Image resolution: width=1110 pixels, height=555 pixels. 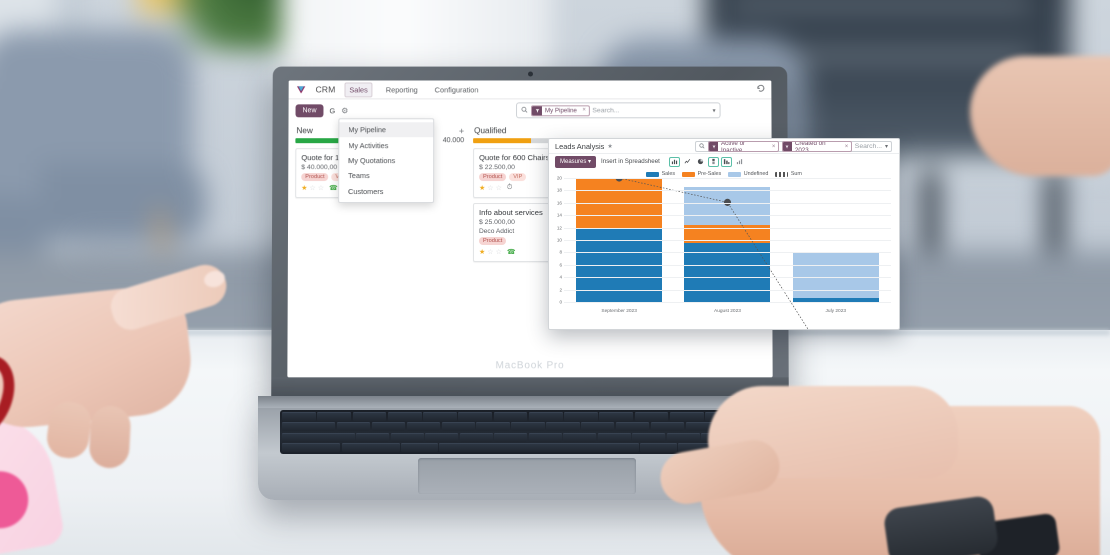 I want to click on y-axis-tick-label: 0, so click(x=560, y=302).